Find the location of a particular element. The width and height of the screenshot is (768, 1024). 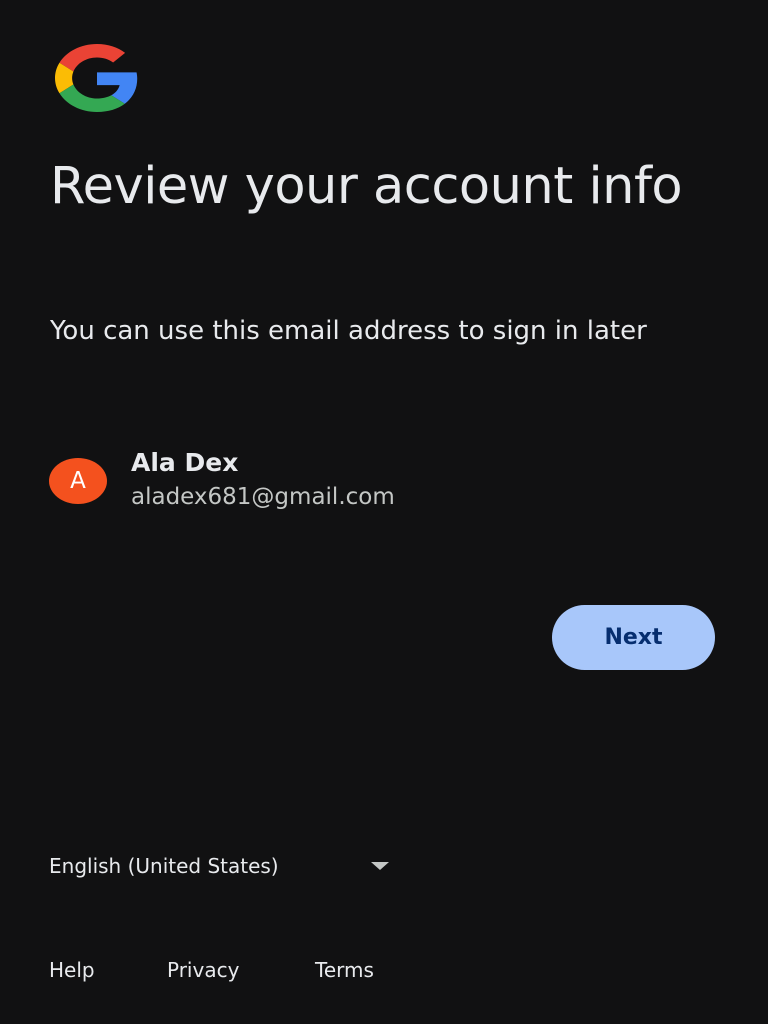

account-name: Ala Dex is located at coordinates (185, 462).